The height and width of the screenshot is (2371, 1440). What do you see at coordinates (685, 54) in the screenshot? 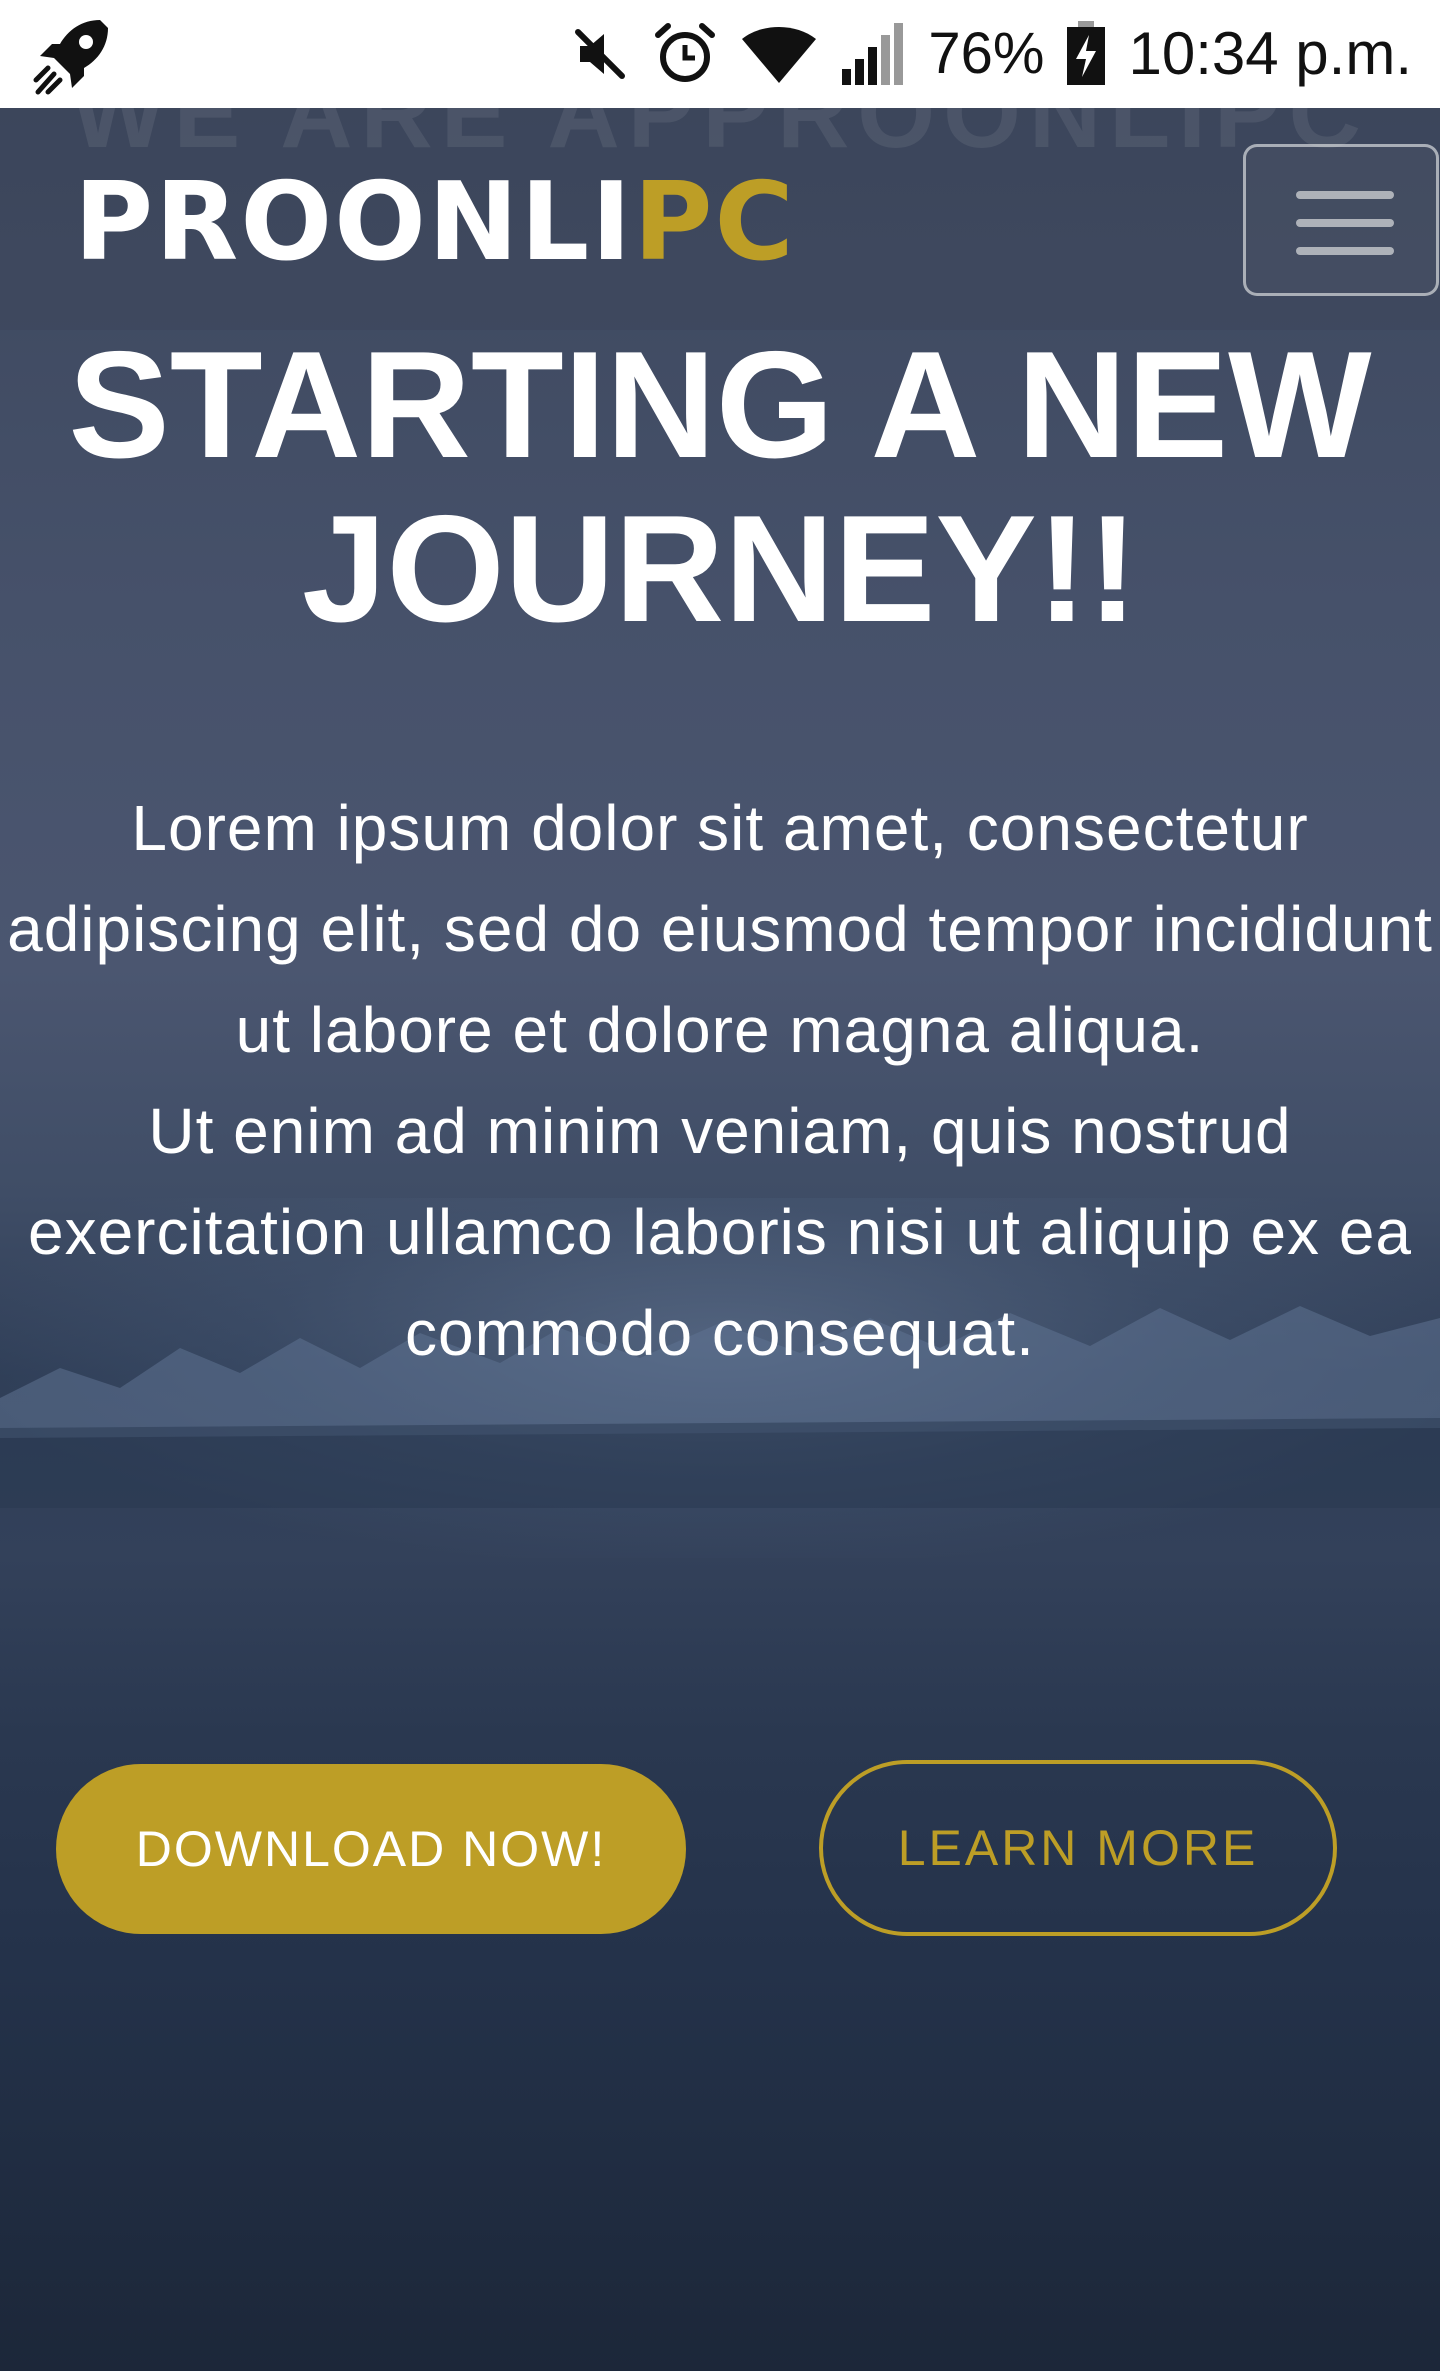
I see `alarm-clock-icon` at bounding box center [685, 54].